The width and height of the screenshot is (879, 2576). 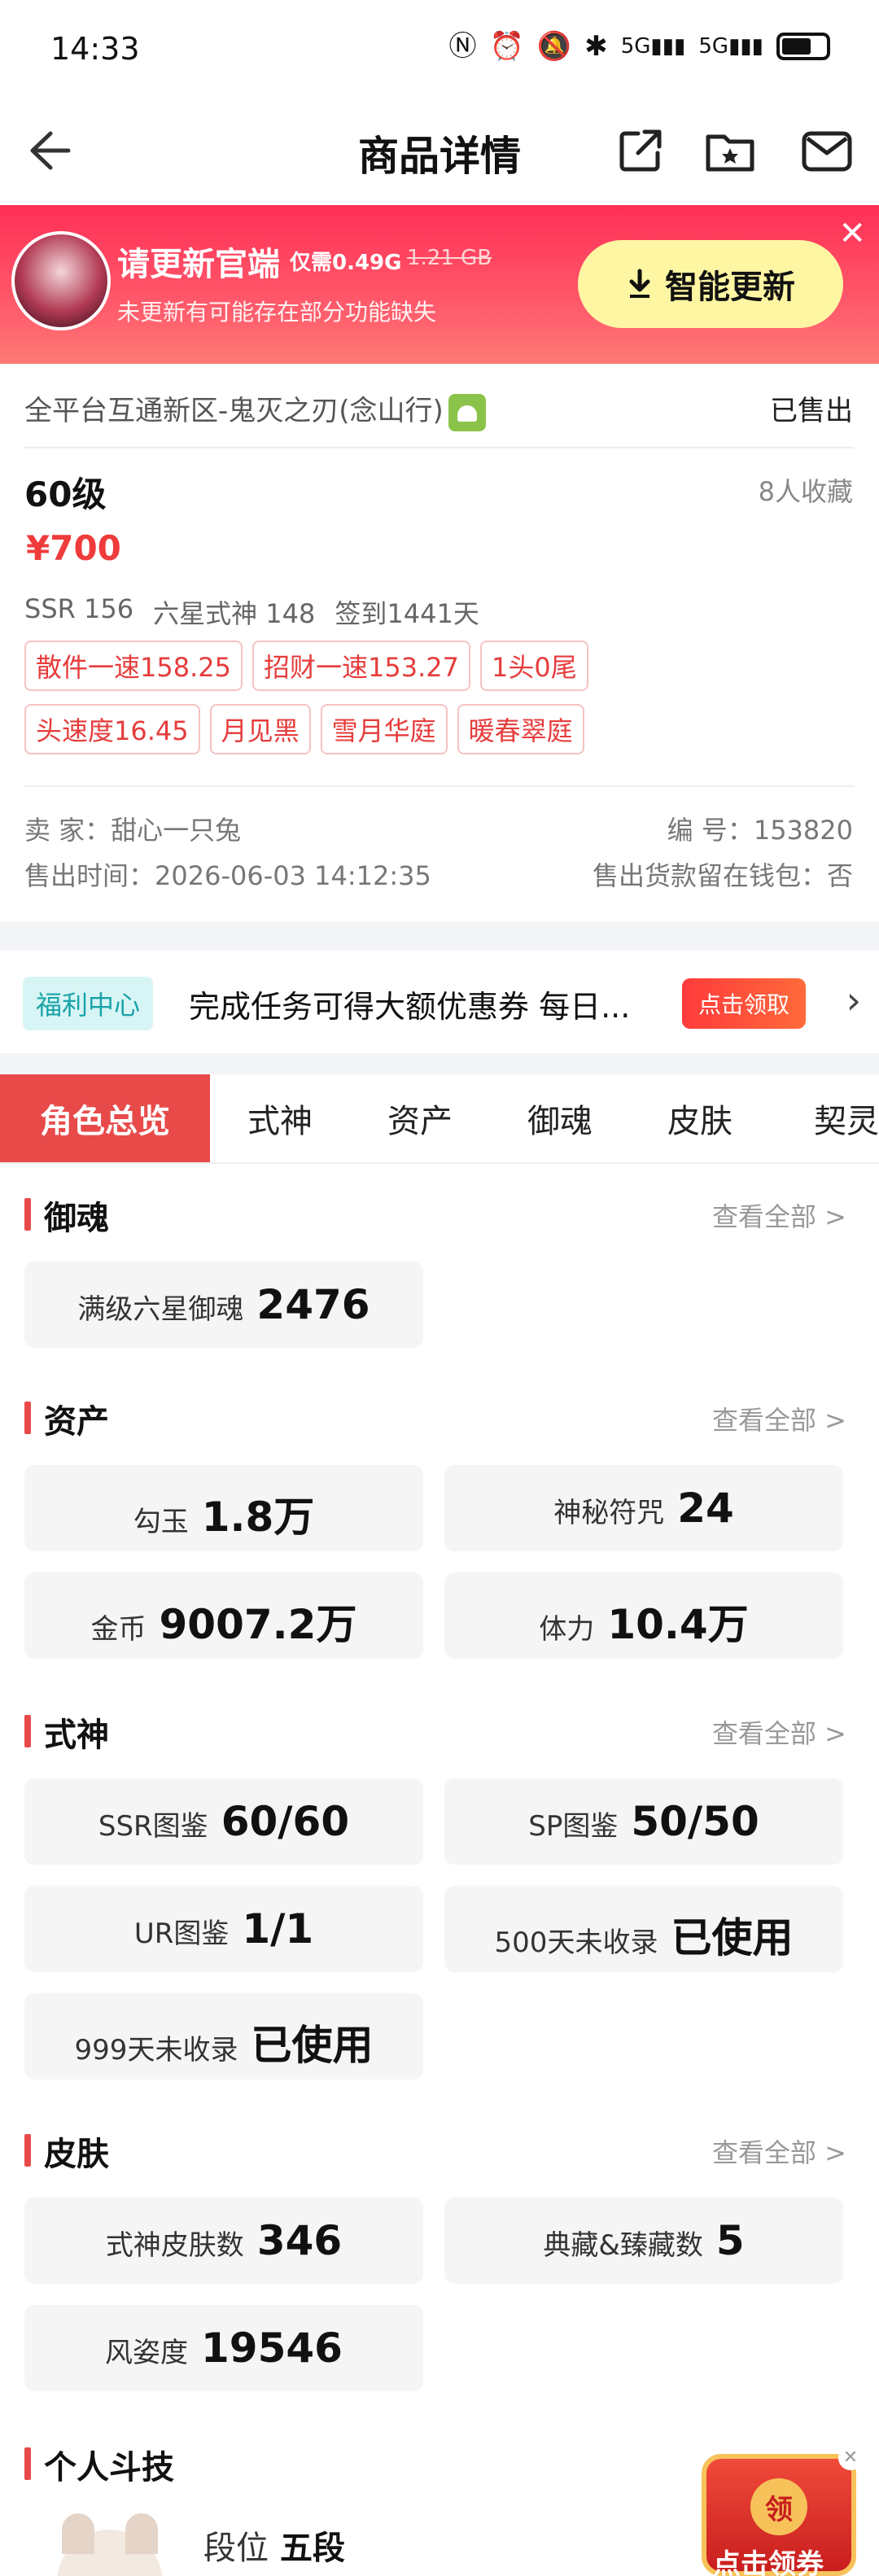 What do you see at coordinates (744, 1003) in the screenshot?
I see `claim-button: 点击领取` at bounding box center [744, 1003].